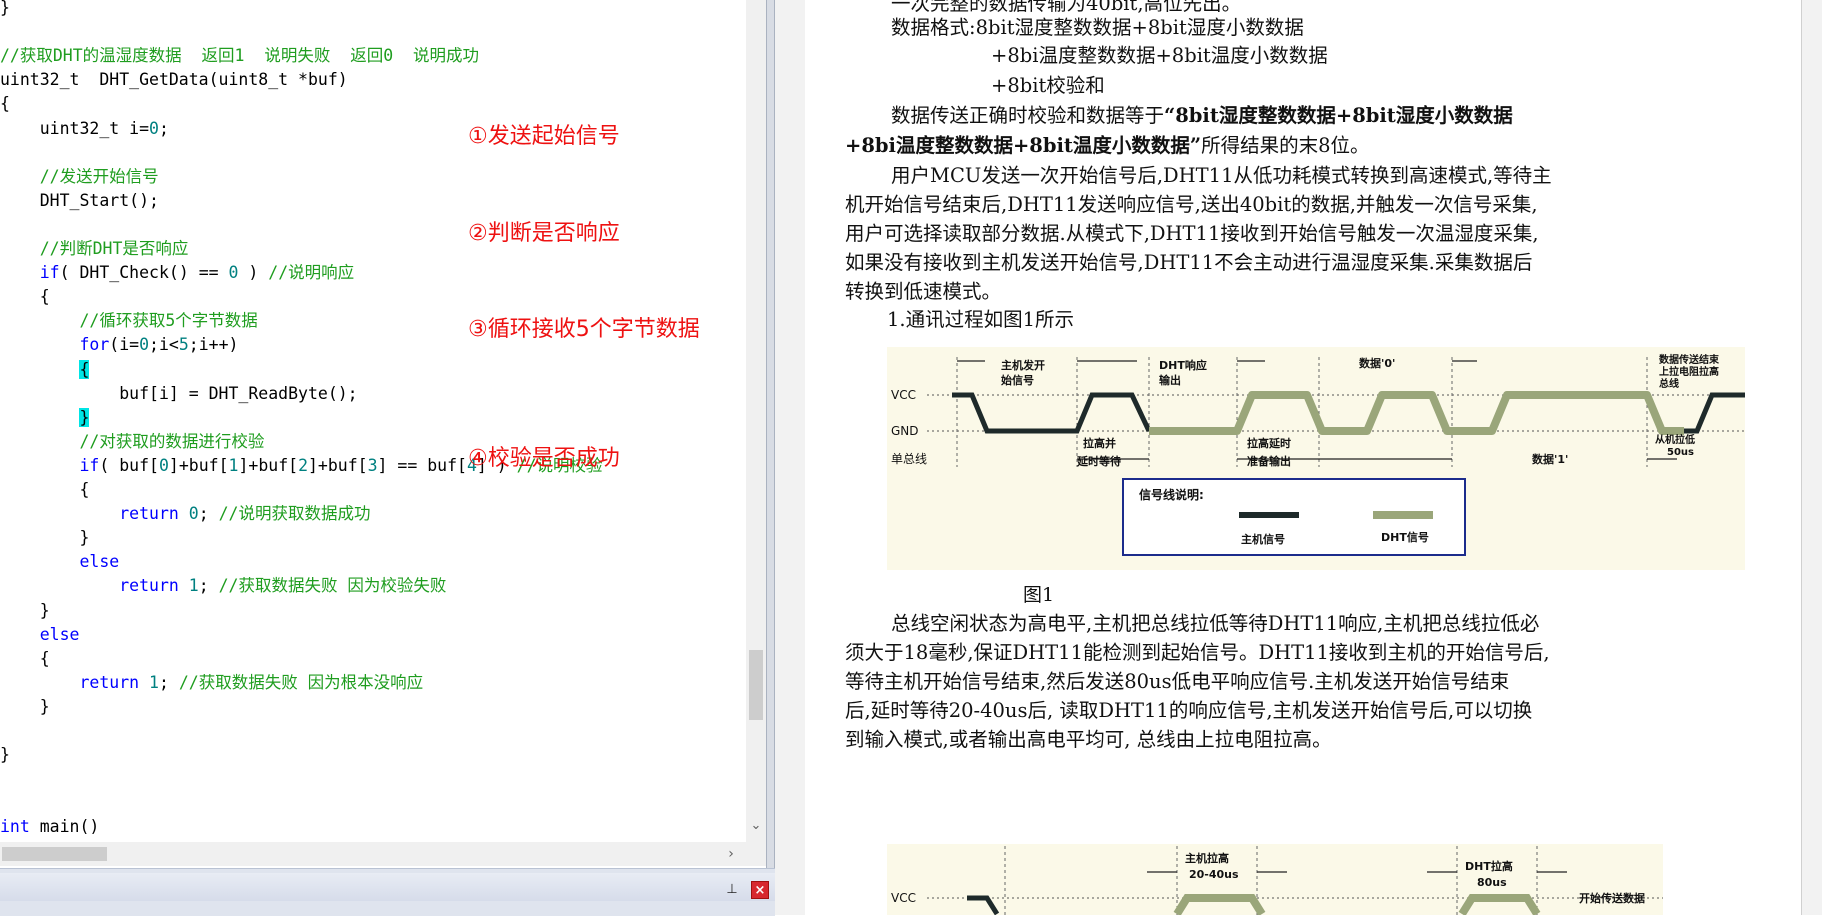 This screenshot has width=1822, height=916. I want to click on code-token: uint32_t DHT_GetData(uint8_t *buf), so click(174, 80).